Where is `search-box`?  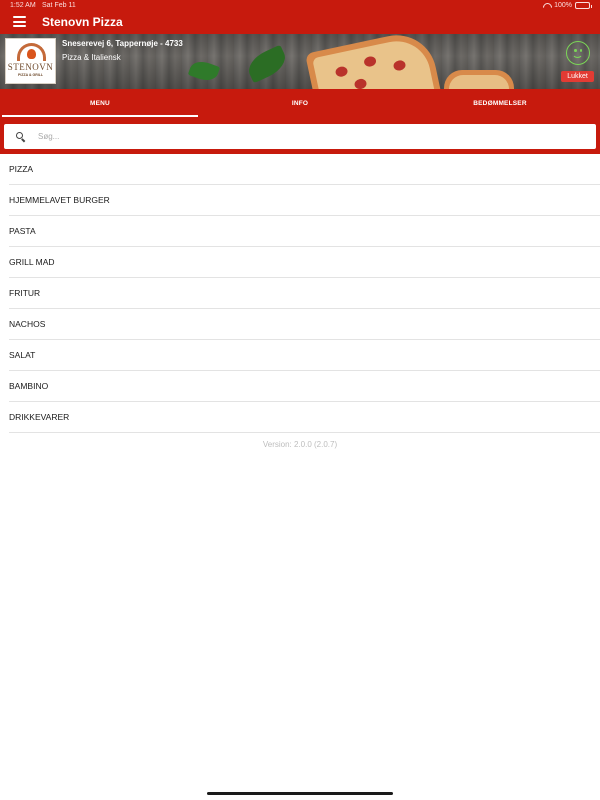
search-box is located at coordinates (300, 136).